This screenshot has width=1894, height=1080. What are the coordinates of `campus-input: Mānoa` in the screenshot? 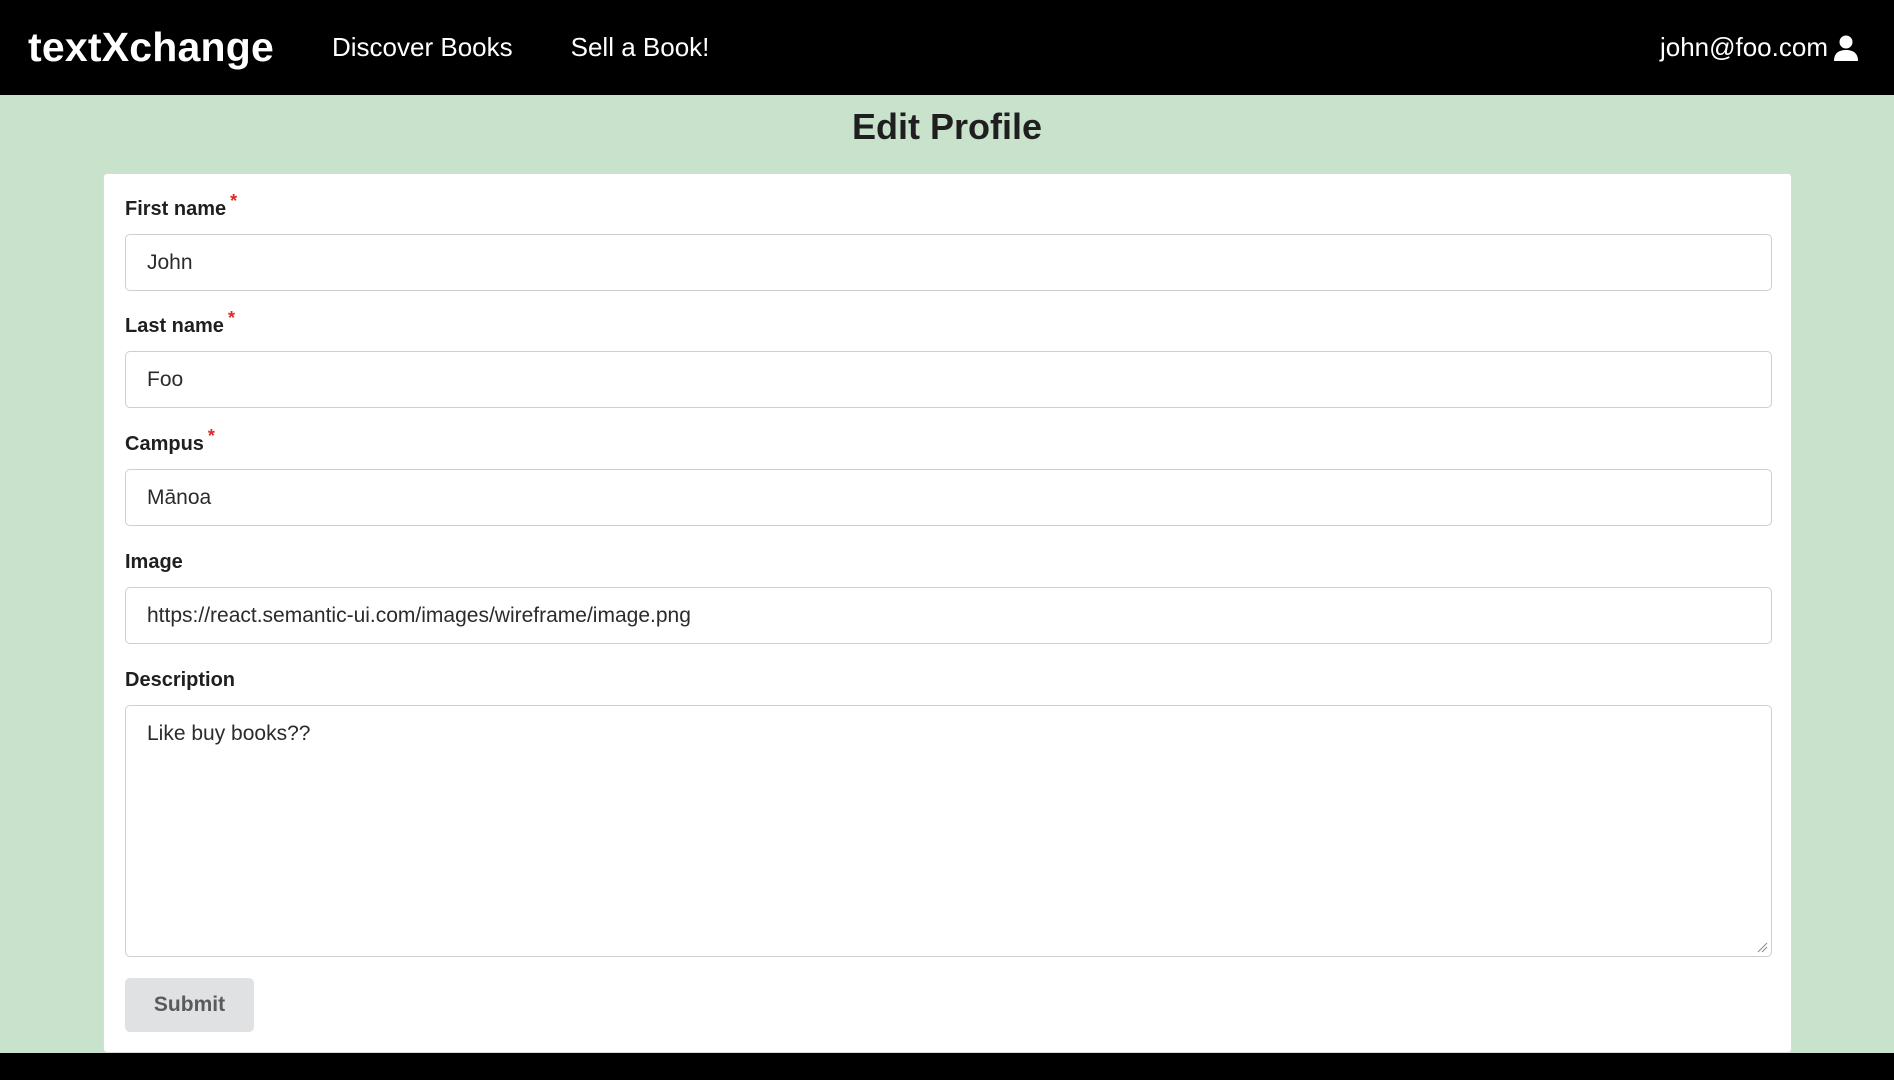 It's located at (948, 497).